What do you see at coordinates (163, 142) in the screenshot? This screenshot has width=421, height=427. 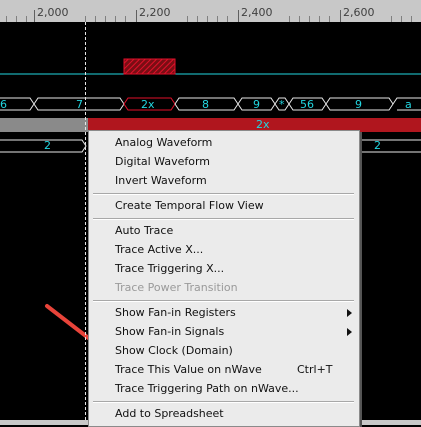 I see `menu-item-analog-waveform: Analog Waveform` at bounding box center [163, 142].